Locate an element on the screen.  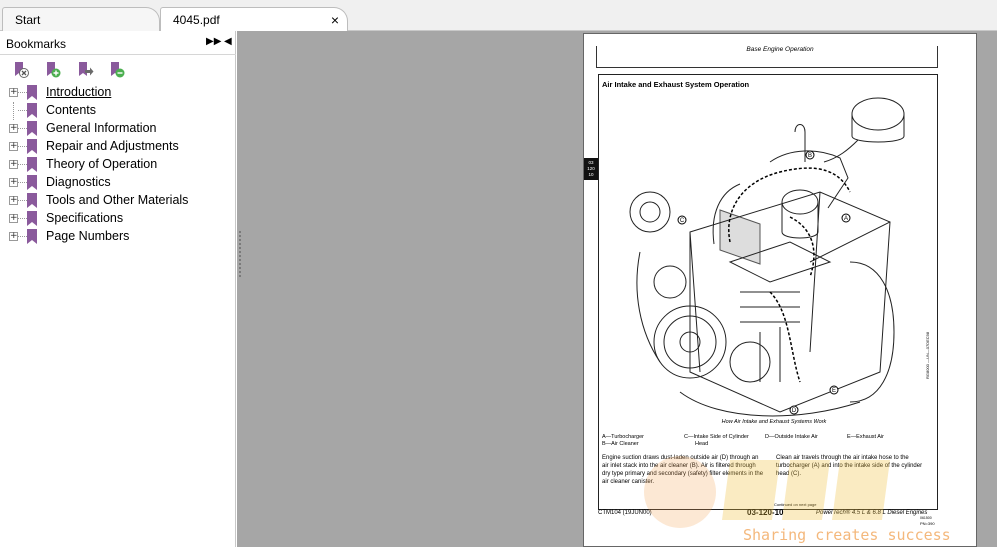
expand-panel-icon: ▶▶ is located at coordinates (213, 42).